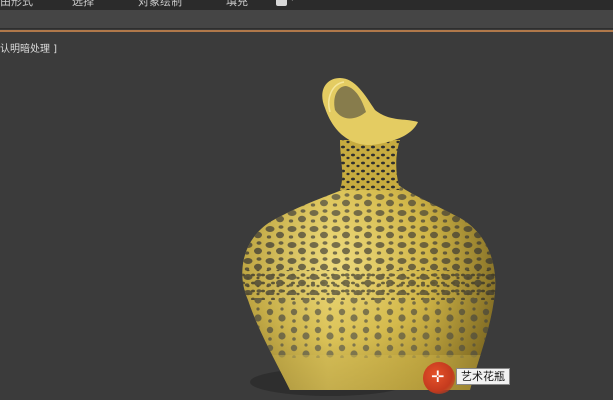 The image size is (613, 400). What do you see at coordinates (160, 4) in the screenshot?
I see `menu-item-object-paint: 对象绘制` at bounding box center [160, 4].